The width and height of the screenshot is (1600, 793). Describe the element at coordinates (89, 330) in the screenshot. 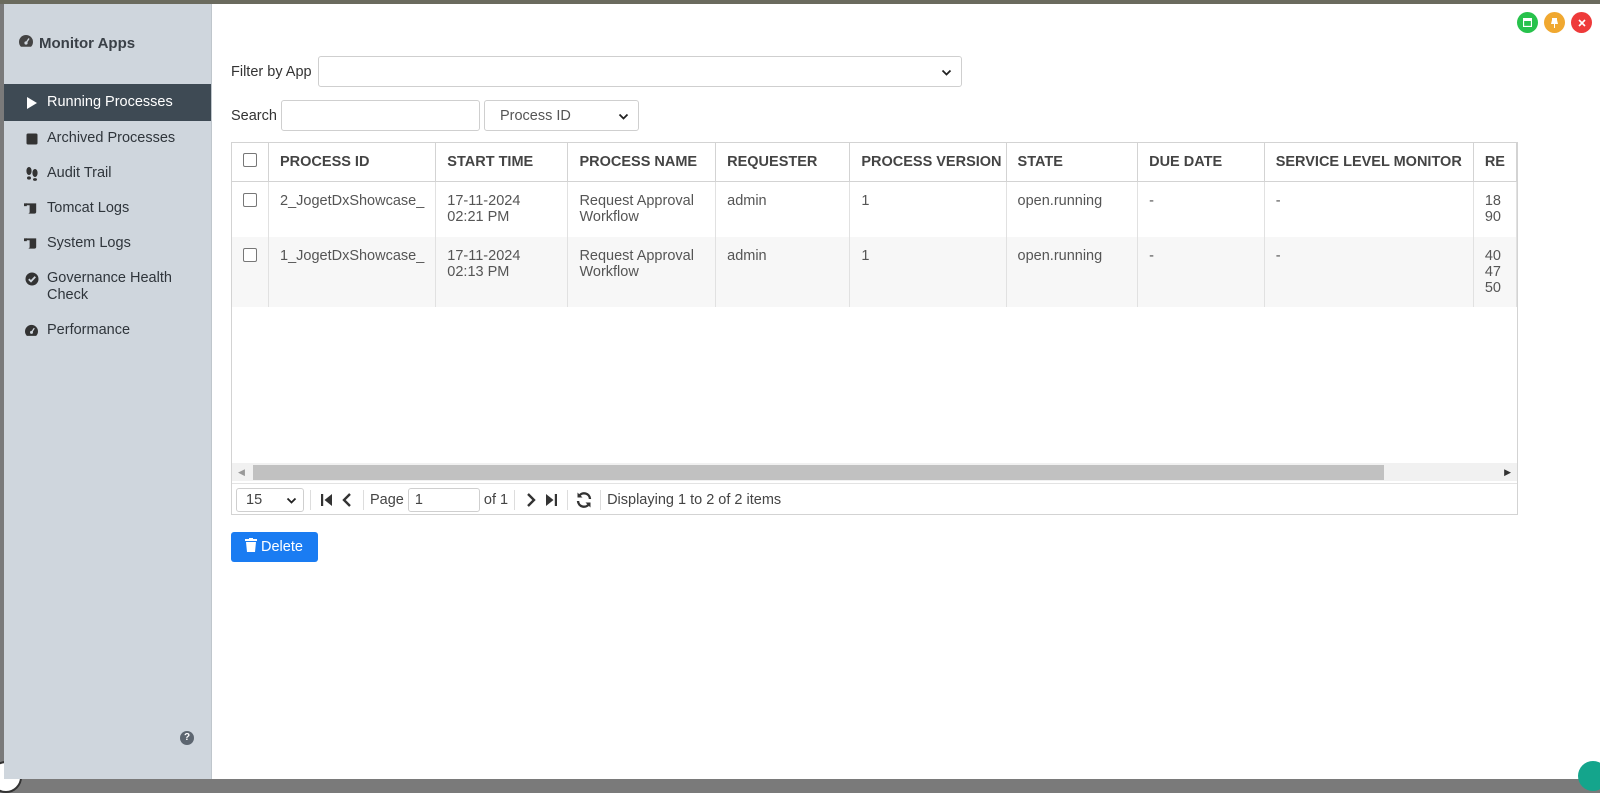

I see `sidebar-item-label: Performance` at that location.